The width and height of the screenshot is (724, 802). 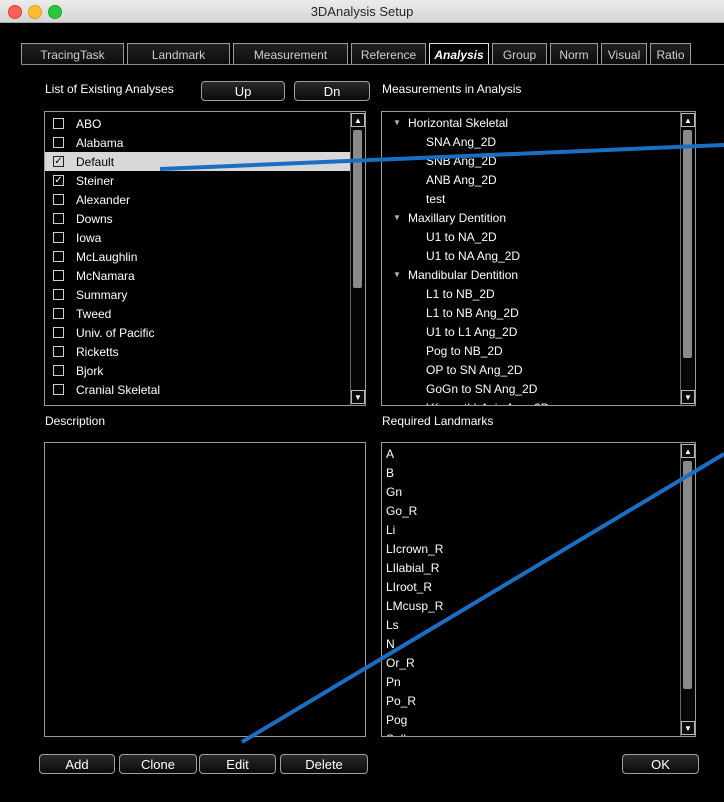 What do you see at coordinates (198, 332) in the screenshot?
I see `analysis-list-item: Univ. of Pacific` at bounding box center [198, 332].